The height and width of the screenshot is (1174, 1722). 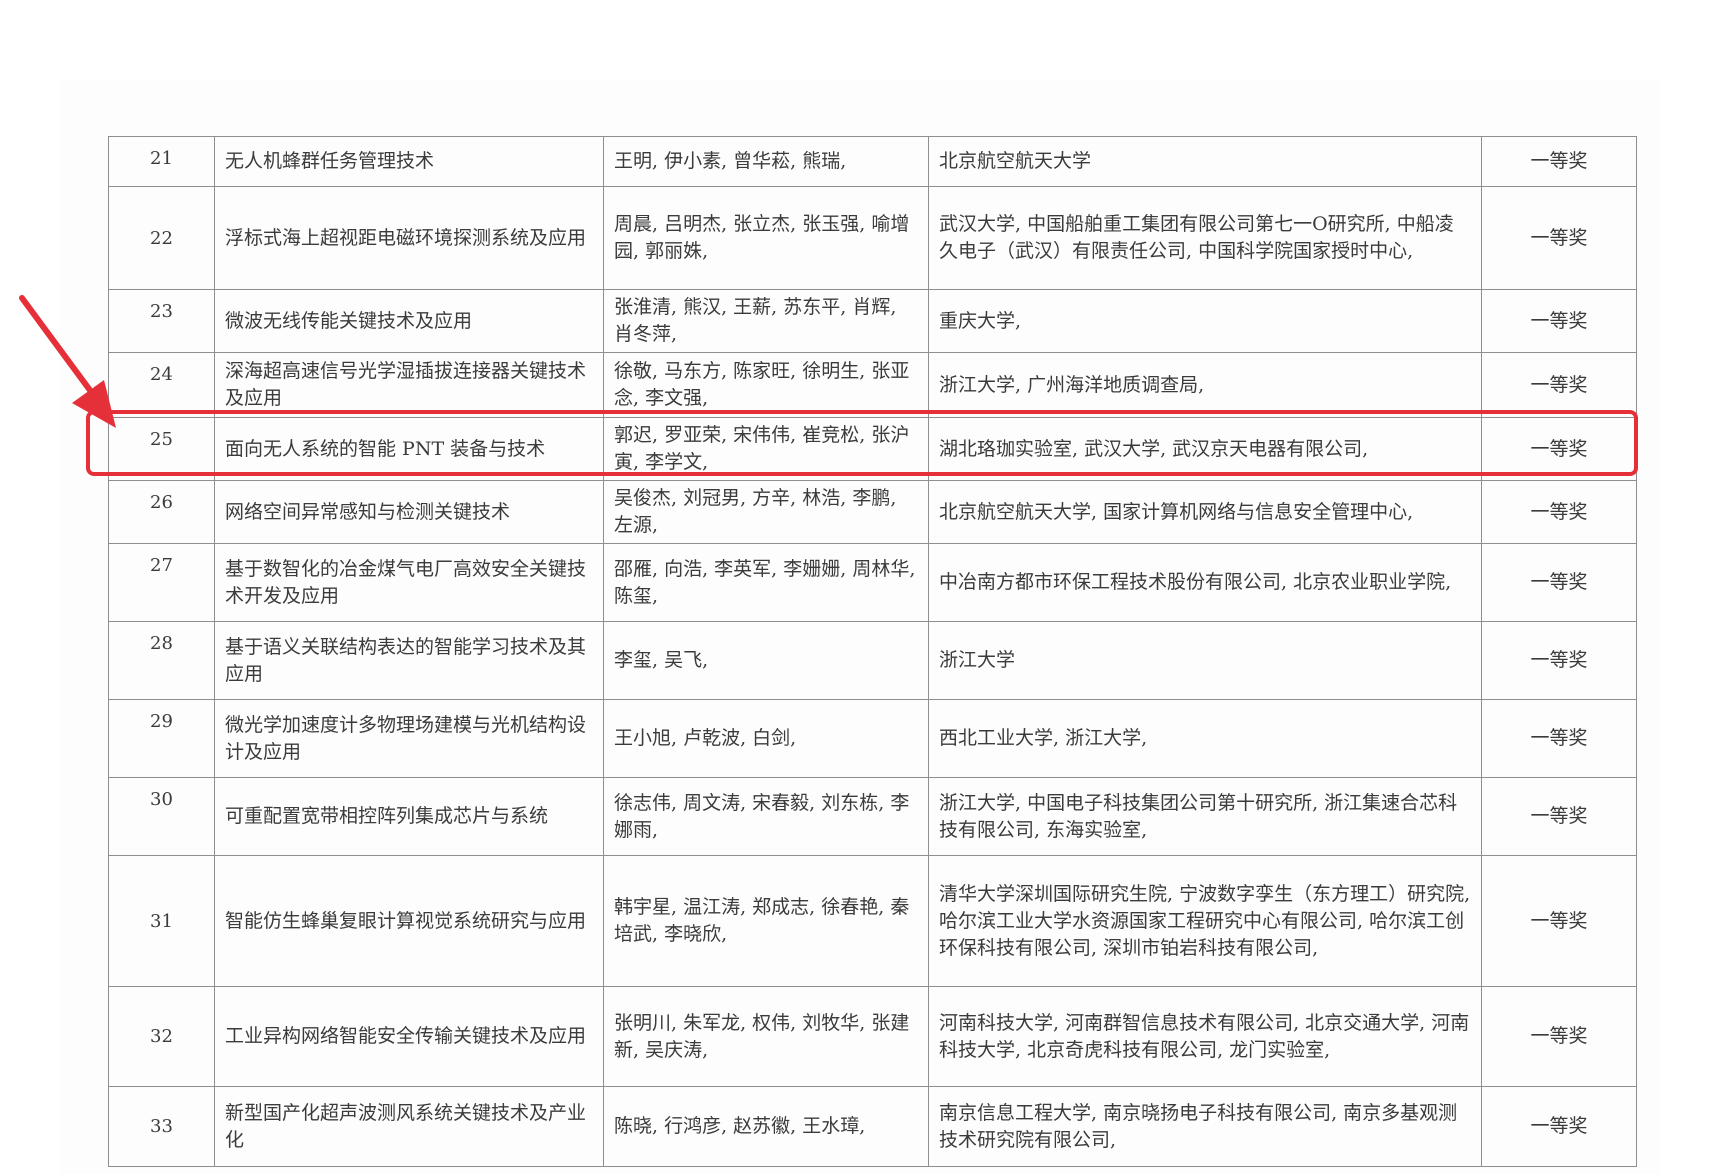 What do you see at coordinates (766, 816) in the screenshot?
I see `contributors: 徐志伟, 周文涛, 宋春毅, 刘东栋, 李娜雨,` at bounding box center [766, 816].